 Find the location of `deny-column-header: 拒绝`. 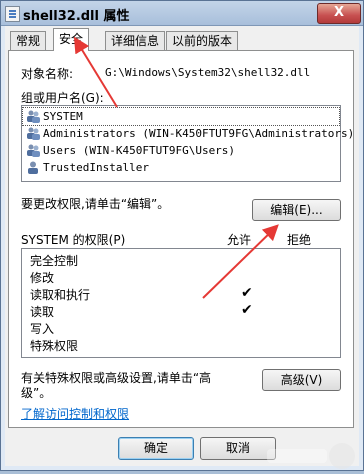

deny-column-header: 拒绝 is located at coordinates (299, 240).